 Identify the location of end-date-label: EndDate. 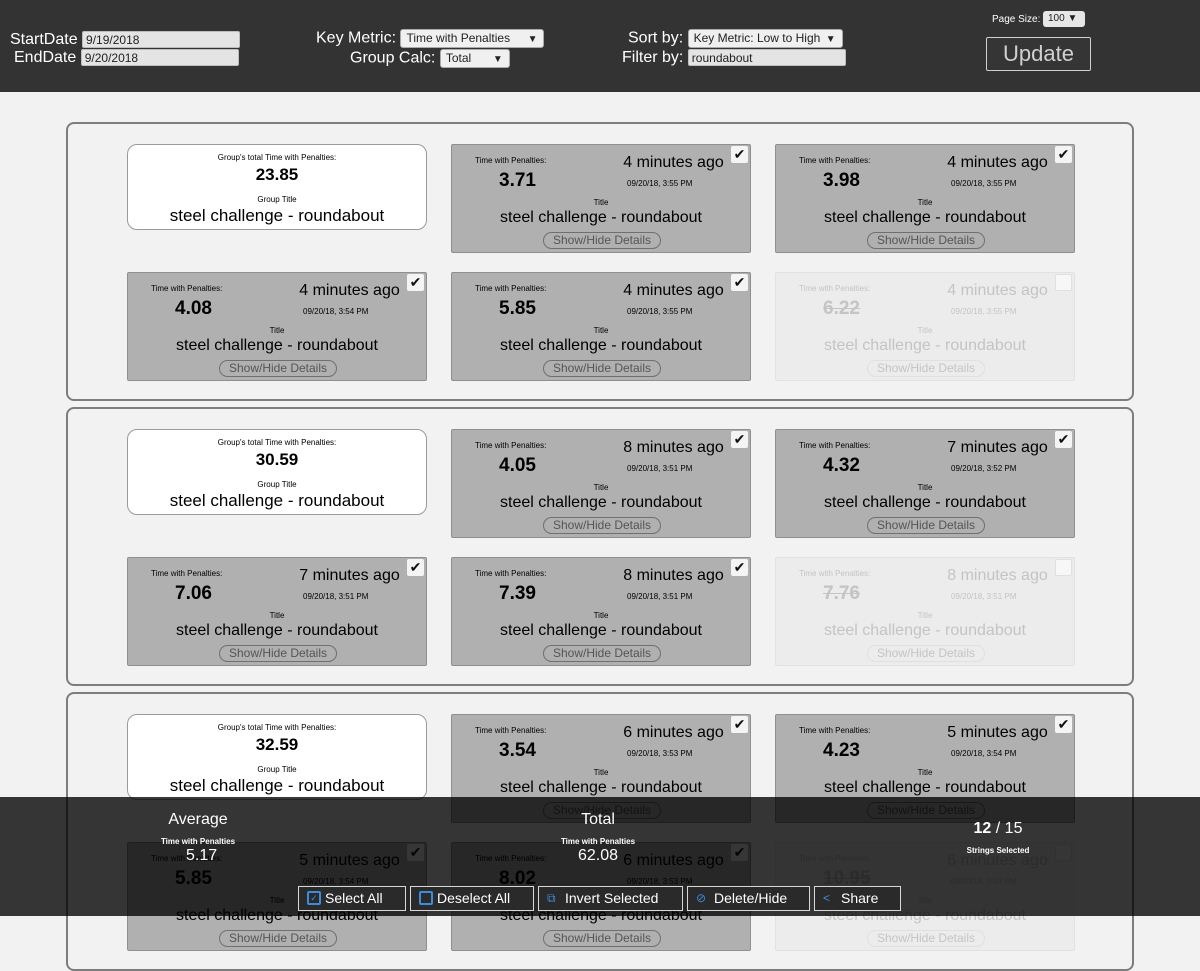
(45, 57).